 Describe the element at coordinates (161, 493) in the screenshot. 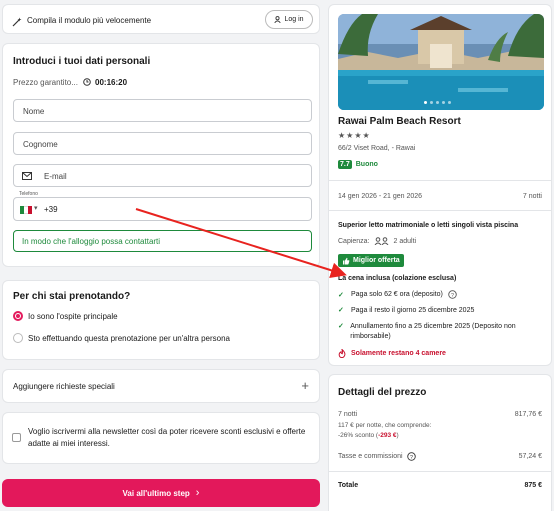

I see `next-step-button: Vai all'ultimo step ›` at that location.